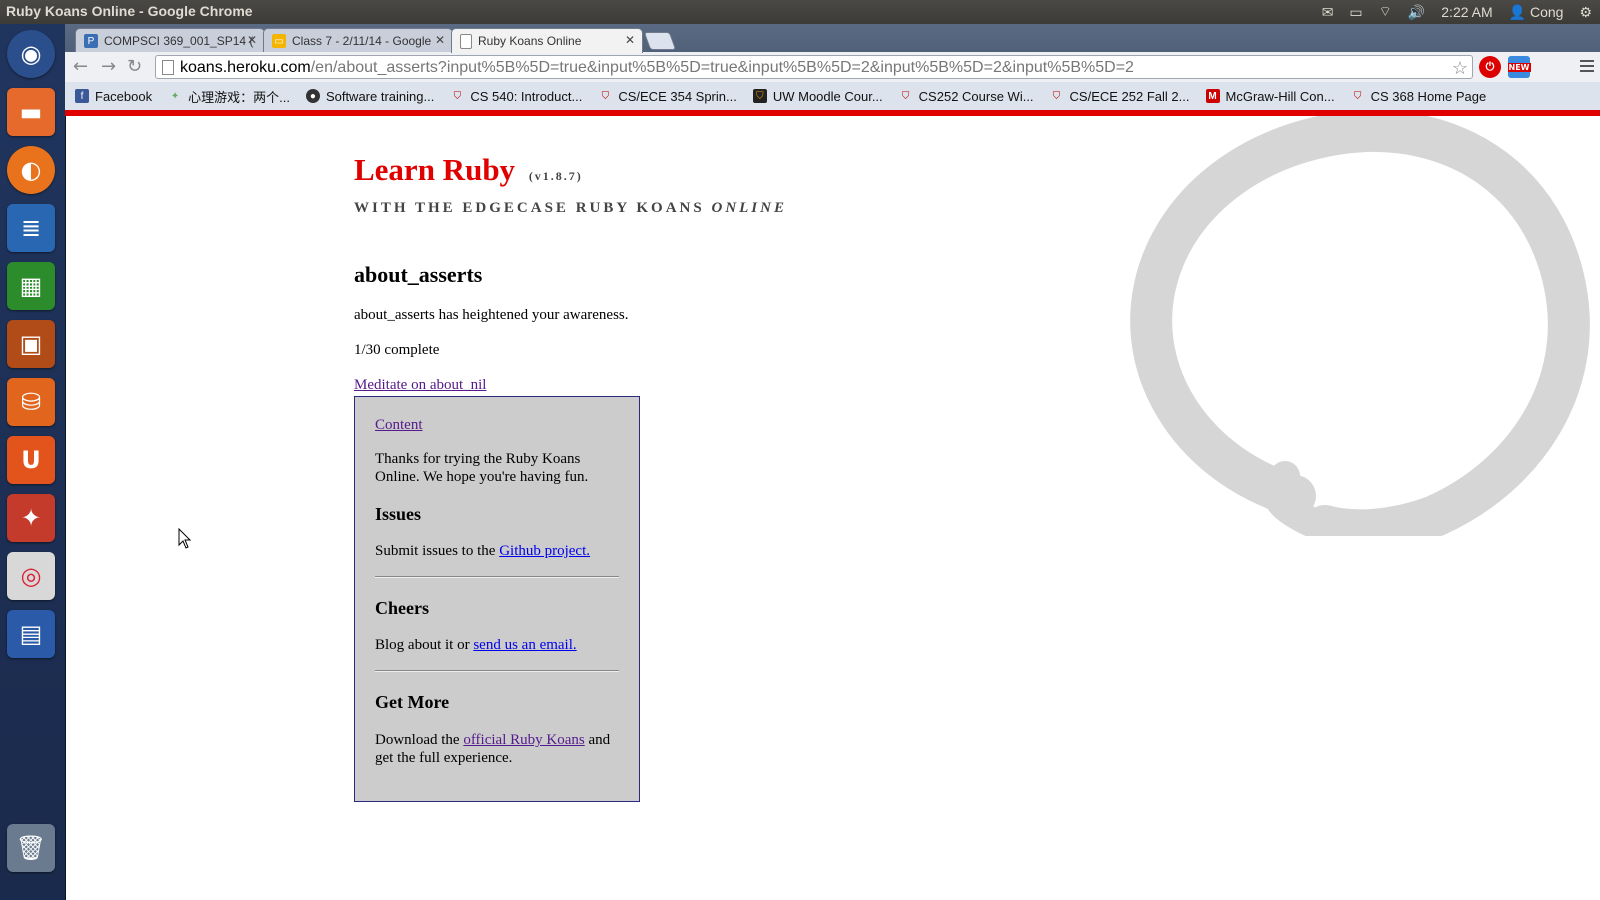 The width and height of the screenshot is (1600, 900). What do you see at coordinates (759, 96) in the screenshot?
I see `moodle-icon: ⛉` at bounding box center [759, 96].